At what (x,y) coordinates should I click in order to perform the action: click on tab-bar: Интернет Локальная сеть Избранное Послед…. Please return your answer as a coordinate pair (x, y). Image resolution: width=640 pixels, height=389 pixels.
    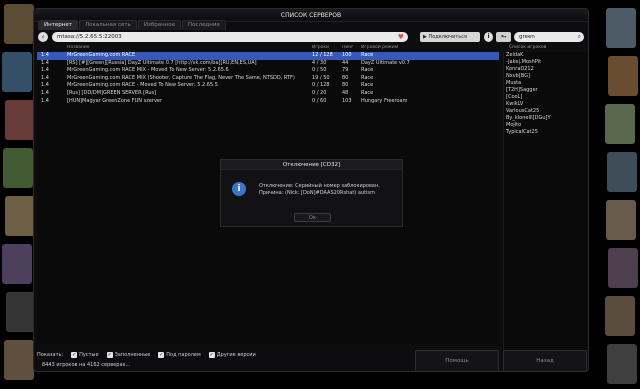
    Looking at the image, I should click on (132, 25).